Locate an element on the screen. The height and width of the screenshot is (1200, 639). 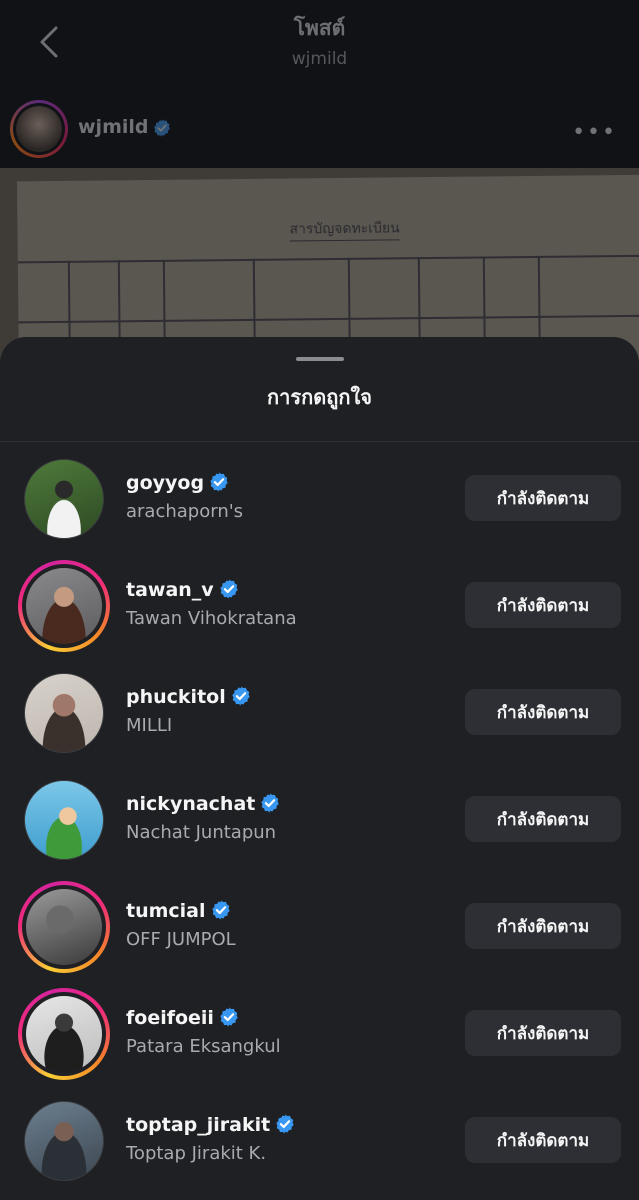
page-title: โพสต์ is located at coordinates (319, 28).